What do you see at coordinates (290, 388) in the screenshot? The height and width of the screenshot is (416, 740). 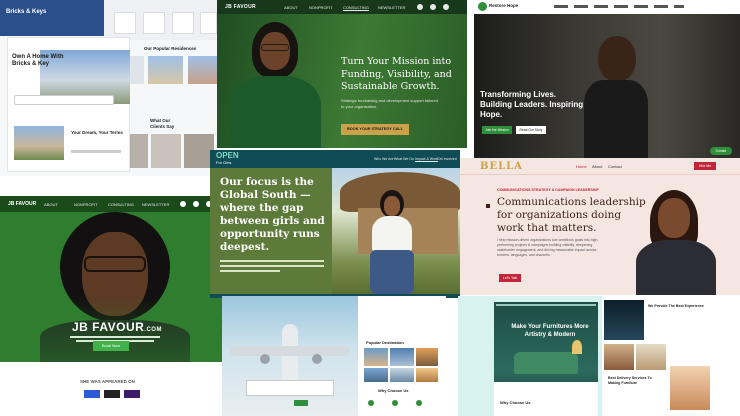 I see `search-box` at bounding box center [290, 388].